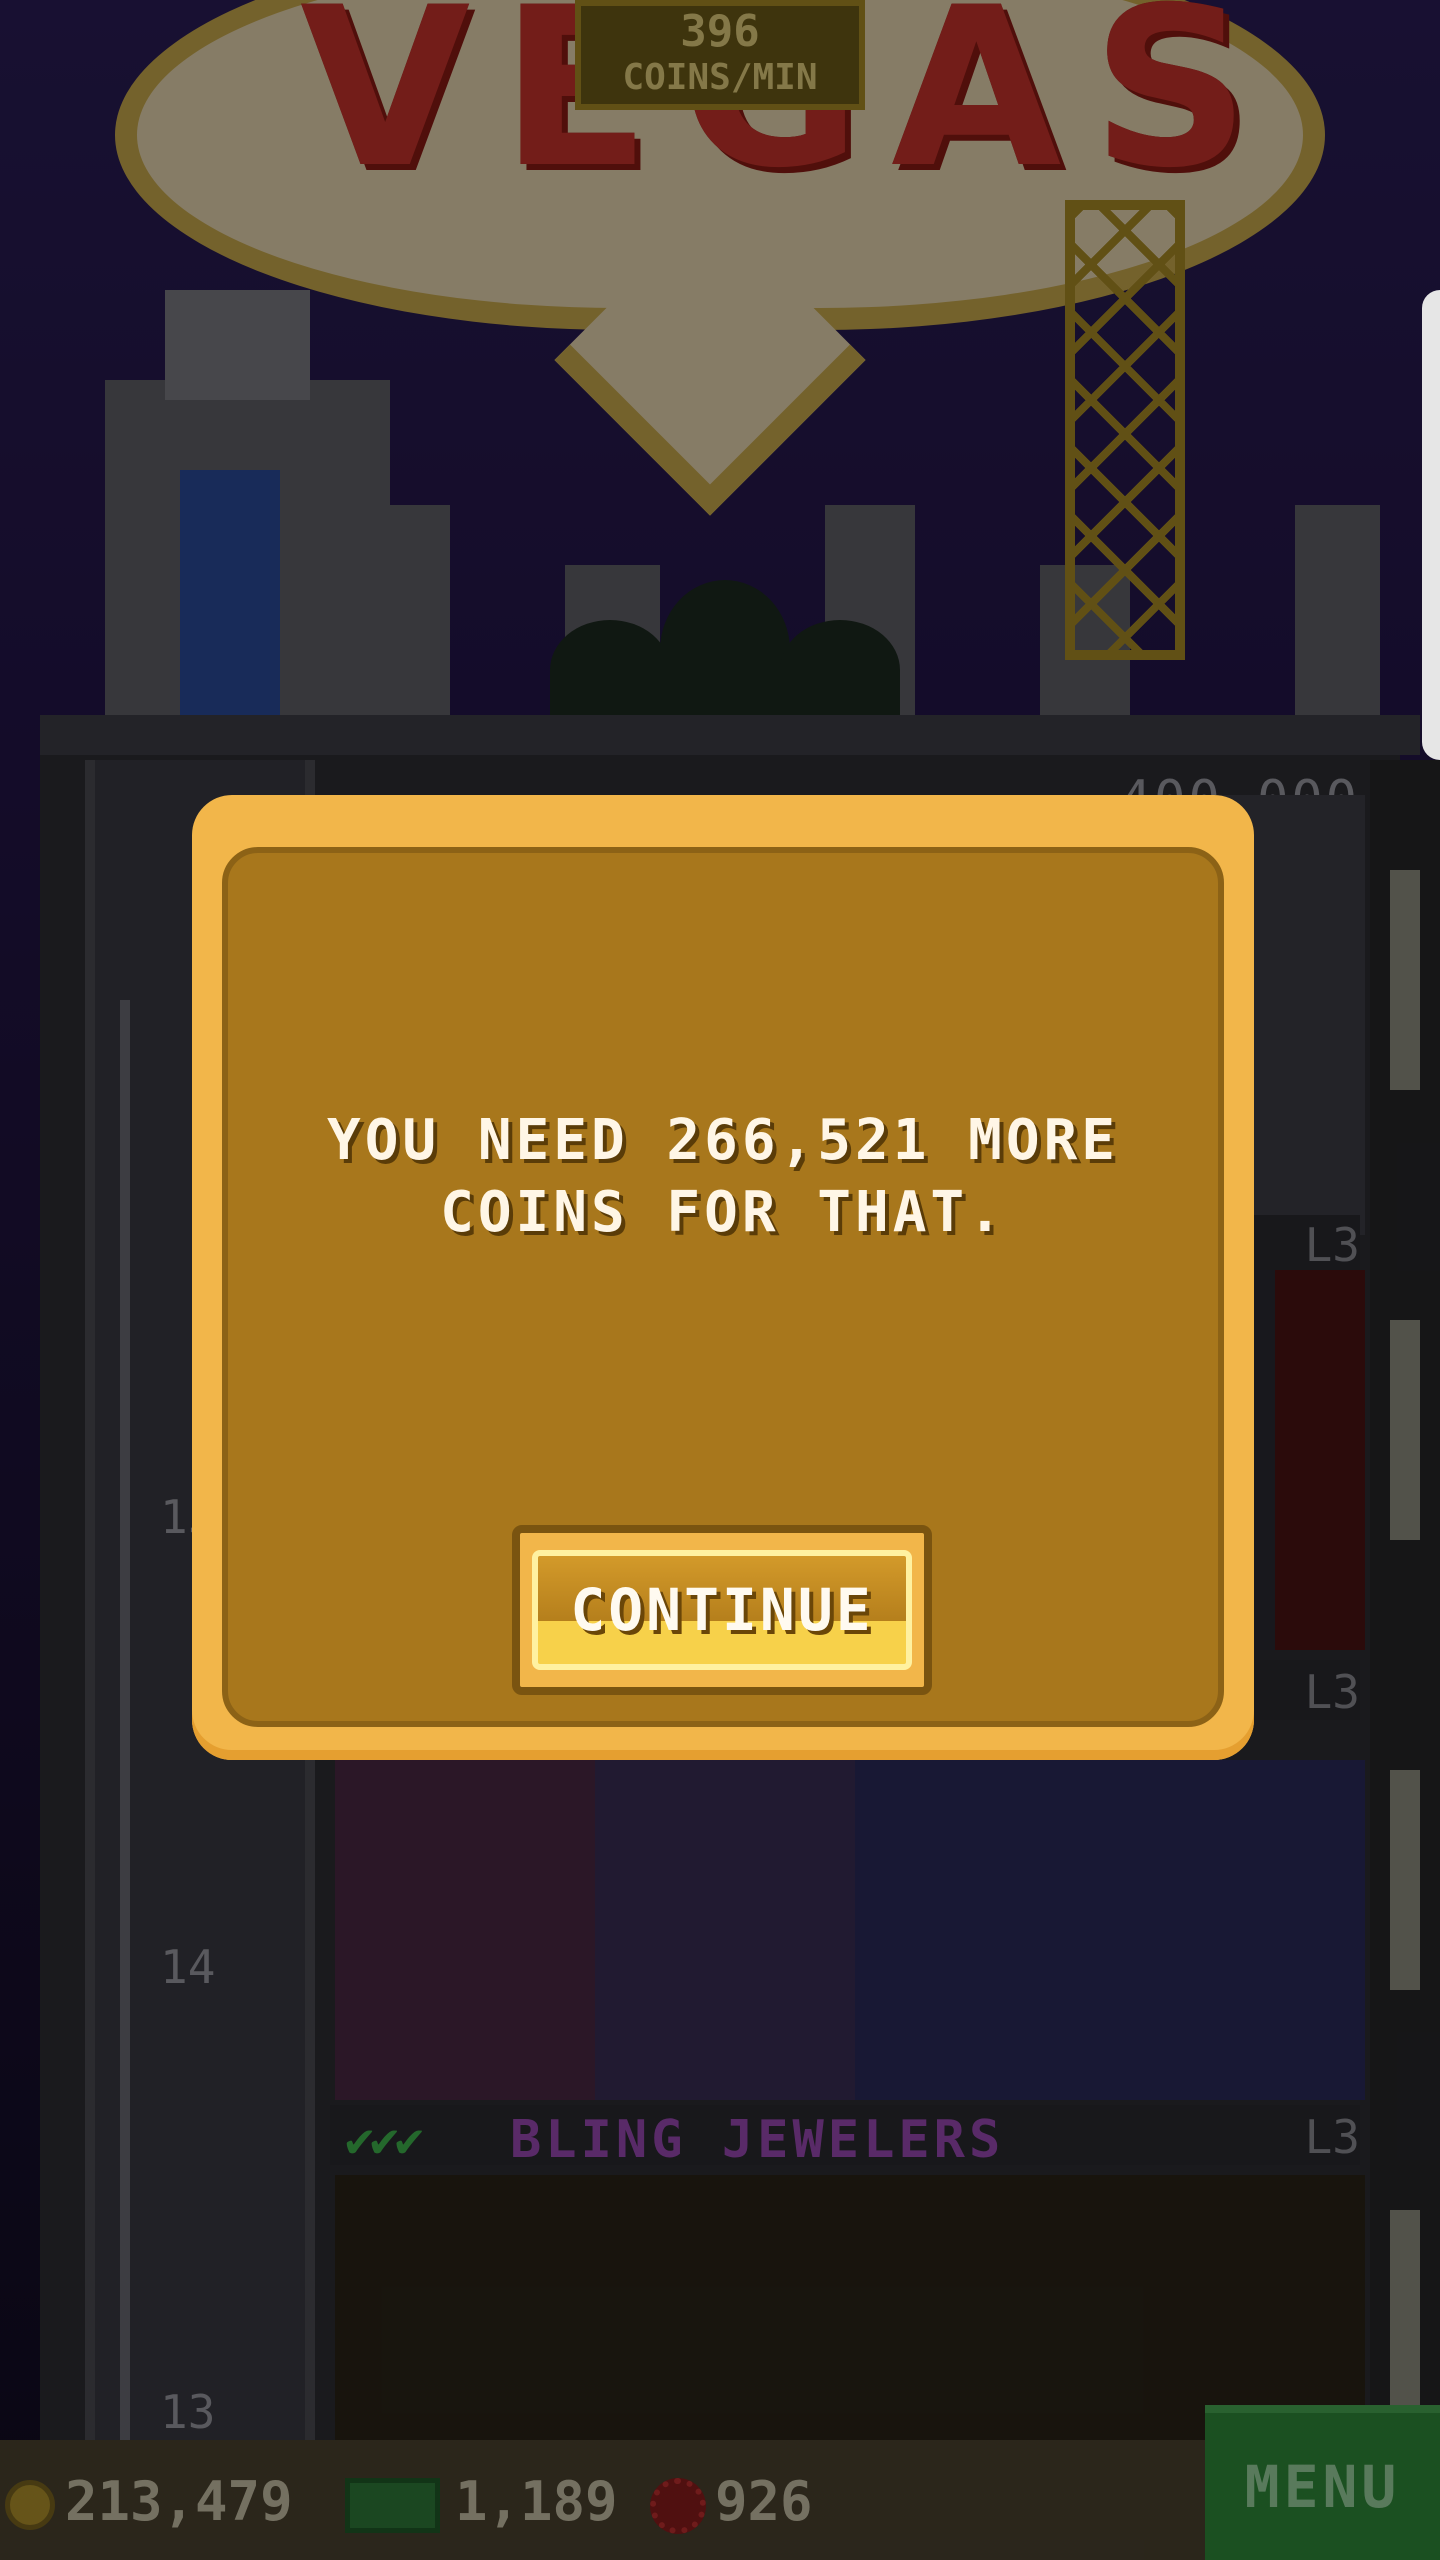  Describe the element at coordinates (392, 2505) in the screenshot. I see `tower-bux-icon` at that location.